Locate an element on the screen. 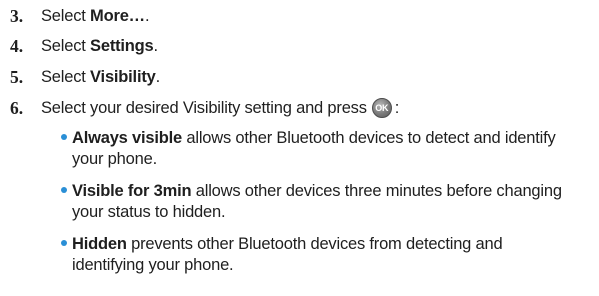  step-text: Select More…. is located at coordinates (95, 16).